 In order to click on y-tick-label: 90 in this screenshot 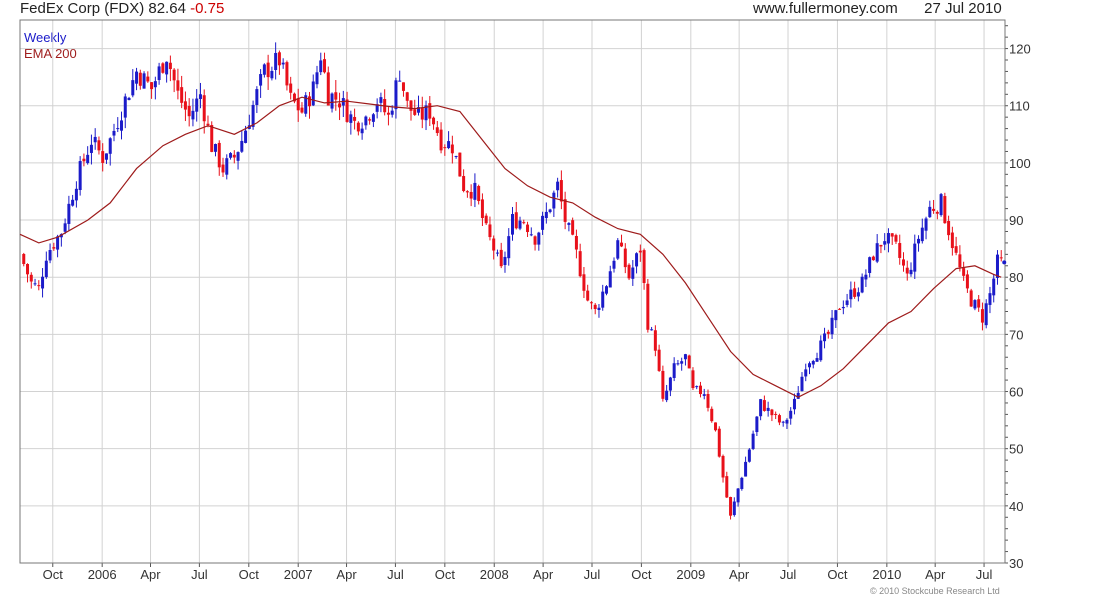, I will do `click(1016, 220)`.